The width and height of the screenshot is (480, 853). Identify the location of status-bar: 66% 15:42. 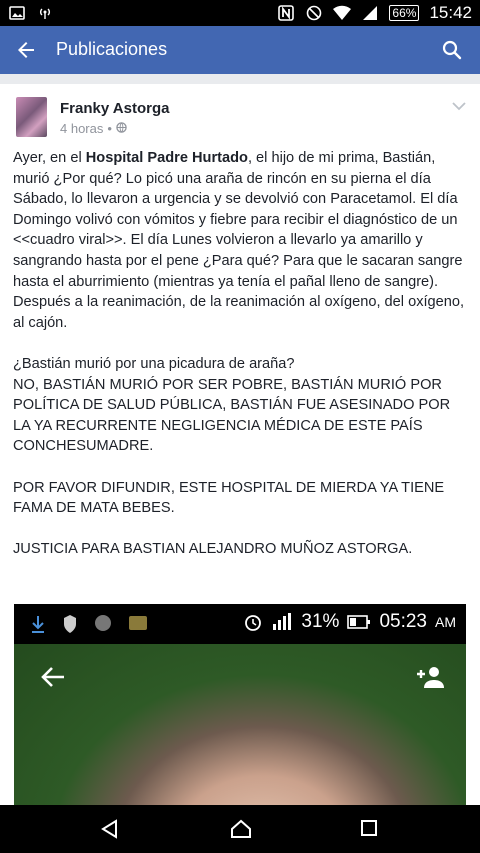
(240, 13).